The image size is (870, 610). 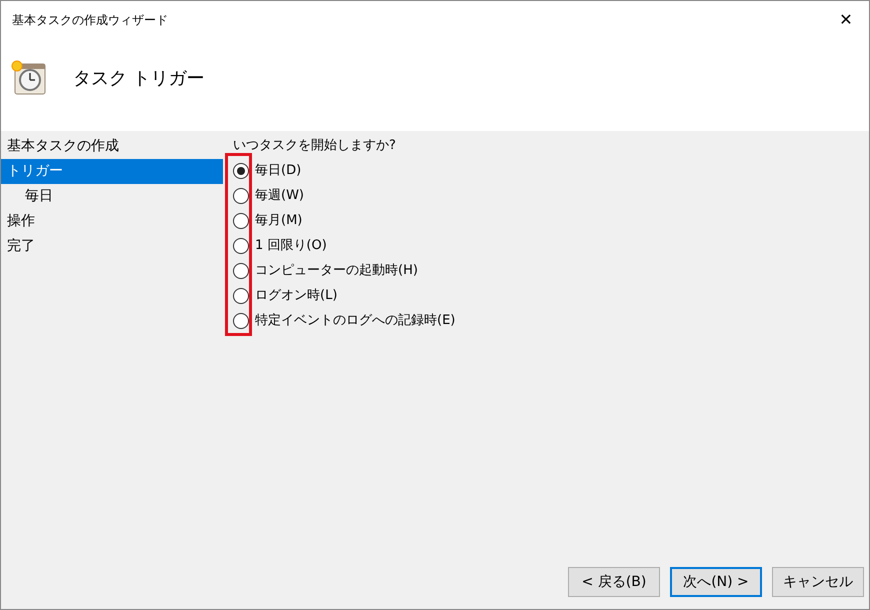 What do you see at coordinates (278, 220) in the screenshot?
I see `option-label: 毎月(M)` at bounding box center [278, 220].